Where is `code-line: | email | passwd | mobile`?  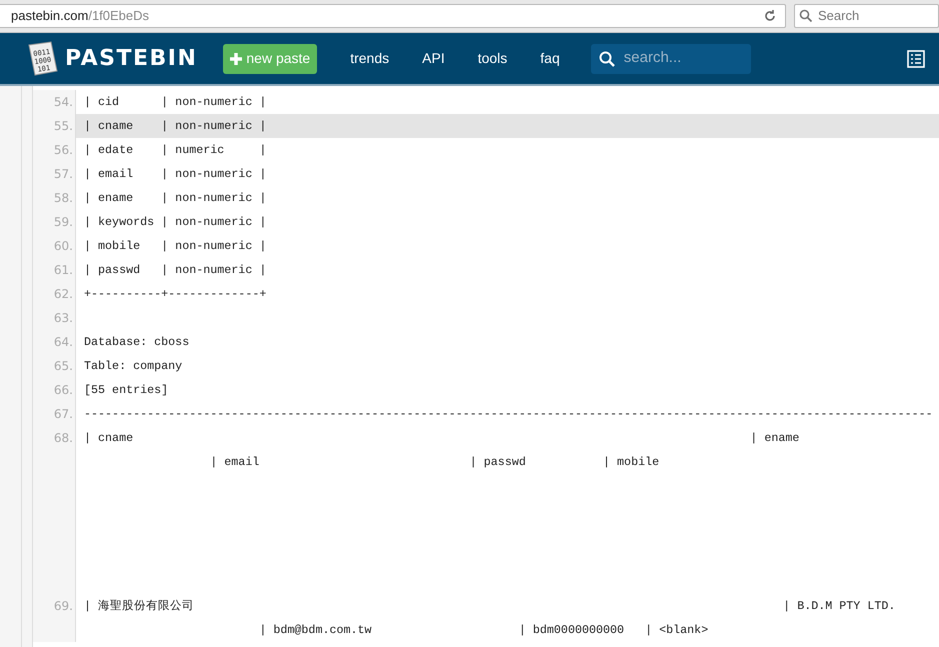
code-line: | email | passwd | mobile is located at coordinates (434, 462).